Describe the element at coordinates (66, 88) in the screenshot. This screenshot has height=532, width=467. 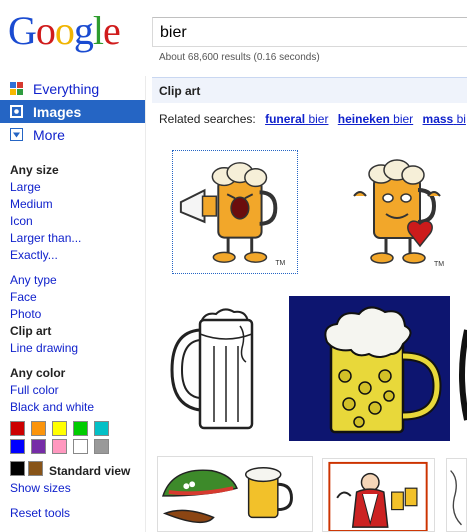
I see `nav-item-label: Everything` at that location.